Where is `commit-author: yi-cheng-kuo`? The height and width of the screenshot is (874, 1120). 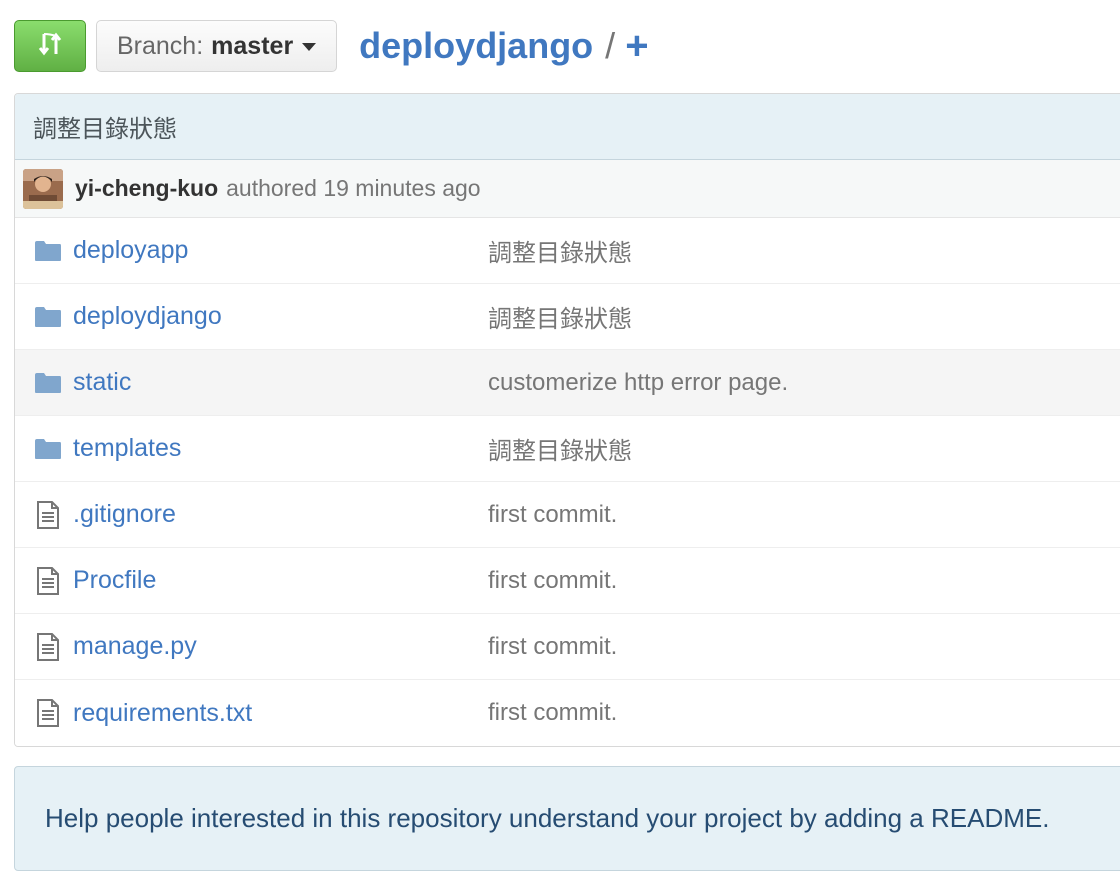
commit-author: yi-cheng-kuo is located at coordinates (146, 188).